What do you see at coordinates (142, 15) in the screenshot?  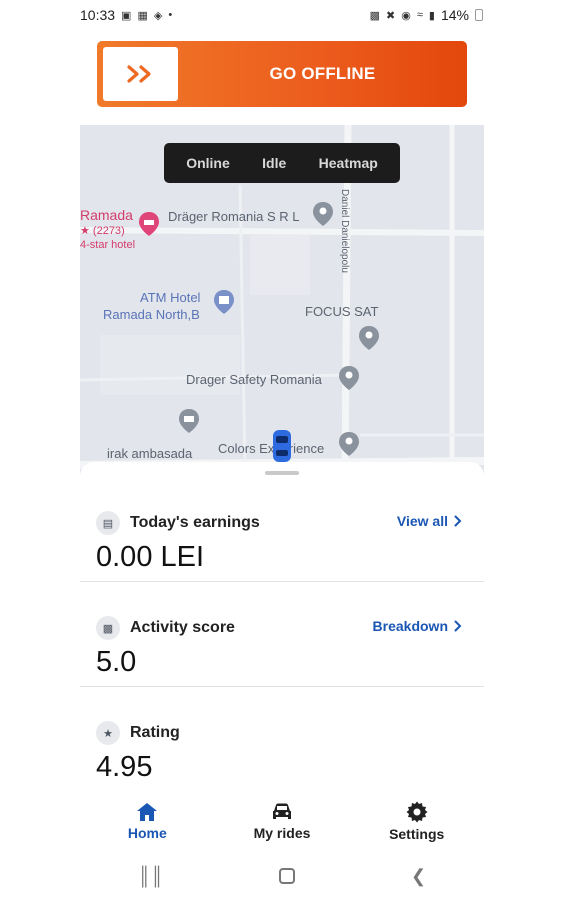 I see `image-status-icon: ▦` at bounding box center [142, 15].